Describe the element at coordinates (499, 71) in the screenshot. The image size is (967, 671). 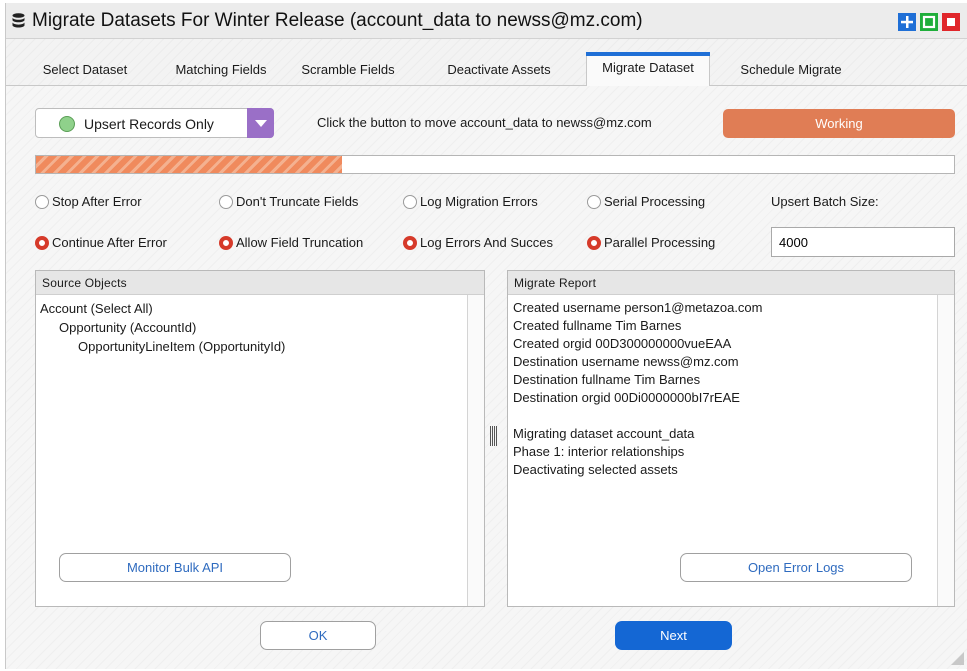
I see `tab-deactivate-assets: Deactivate Assets` at that location.